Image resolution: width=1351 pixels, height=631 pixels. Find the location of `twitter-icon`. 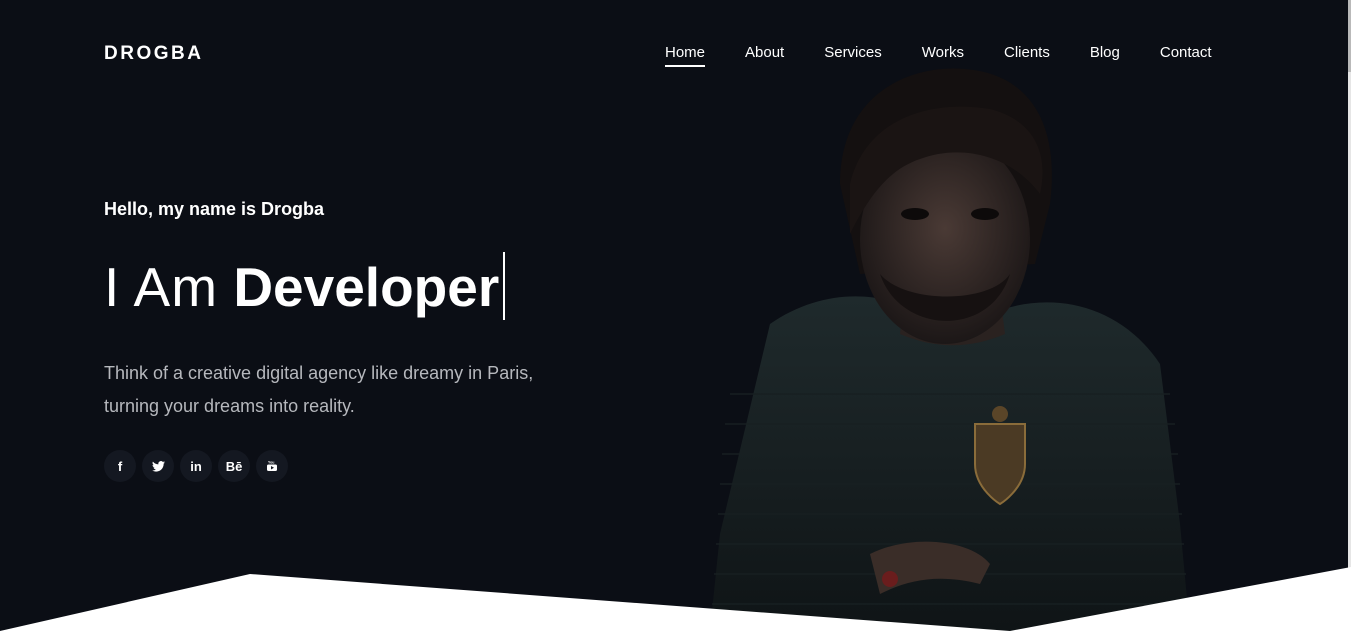

twitter-icon is located at coordinates (158, 466).